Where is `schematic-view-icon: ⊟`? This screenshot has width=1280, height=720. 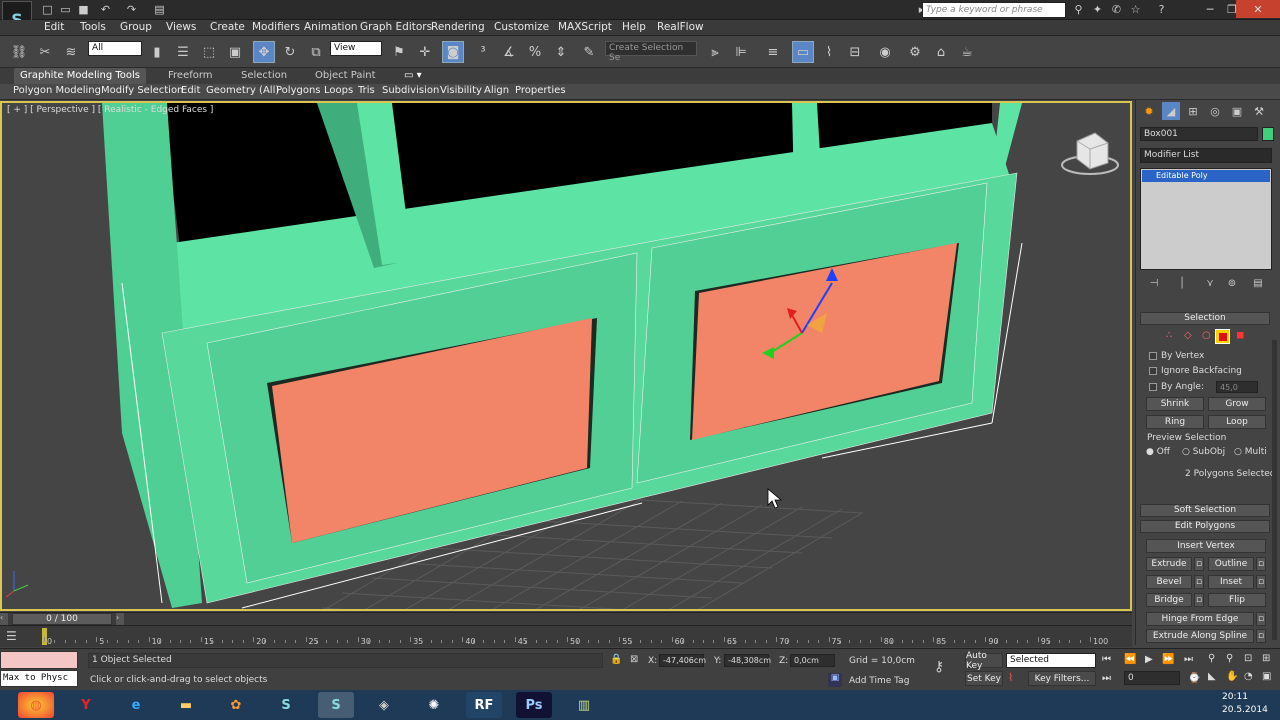
schematic-view-icon: ⊟ is located at coordinates (855, 52).